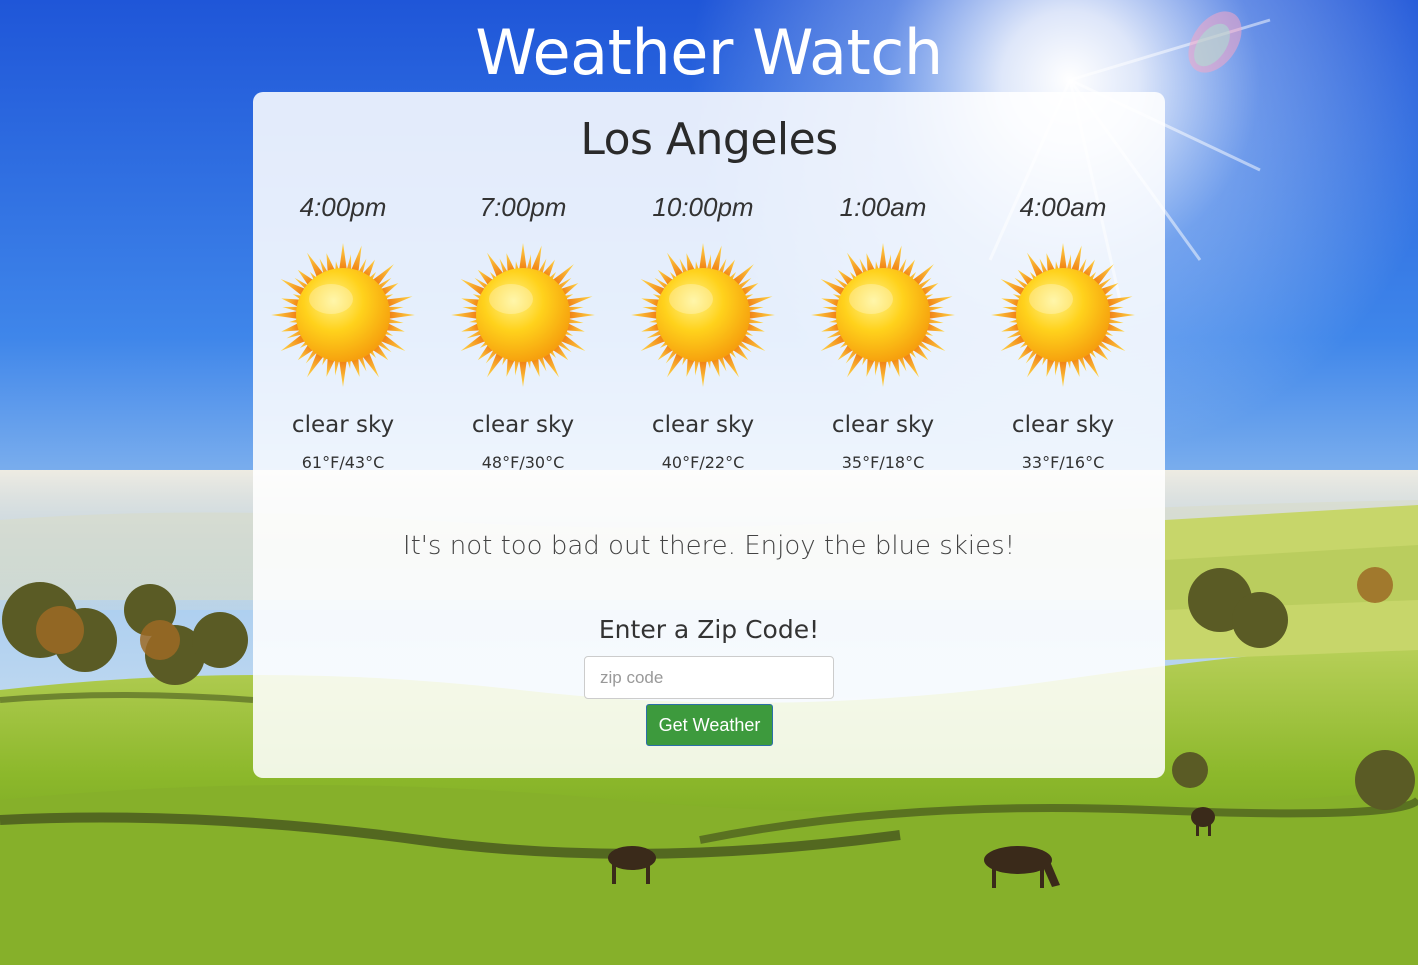  Describe the element at coordinates (703, 207) in the screenshot. I see `forecast-time: 10:00pm` at that location.